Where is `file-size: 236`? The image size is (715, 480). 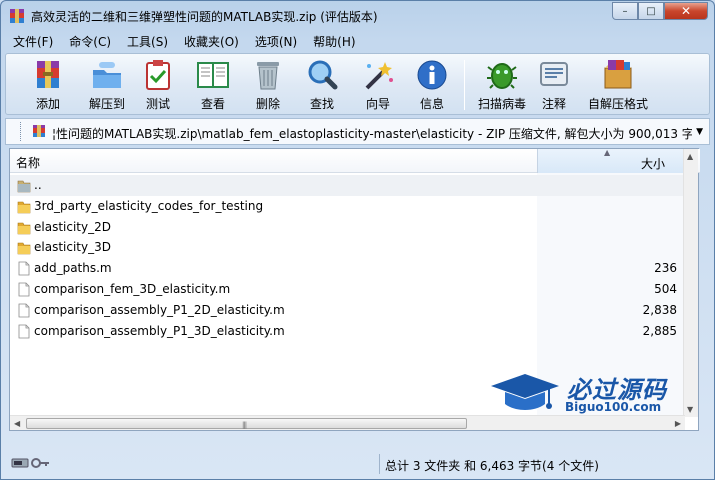
file-size: 236 is located at coordinates (665, 268).